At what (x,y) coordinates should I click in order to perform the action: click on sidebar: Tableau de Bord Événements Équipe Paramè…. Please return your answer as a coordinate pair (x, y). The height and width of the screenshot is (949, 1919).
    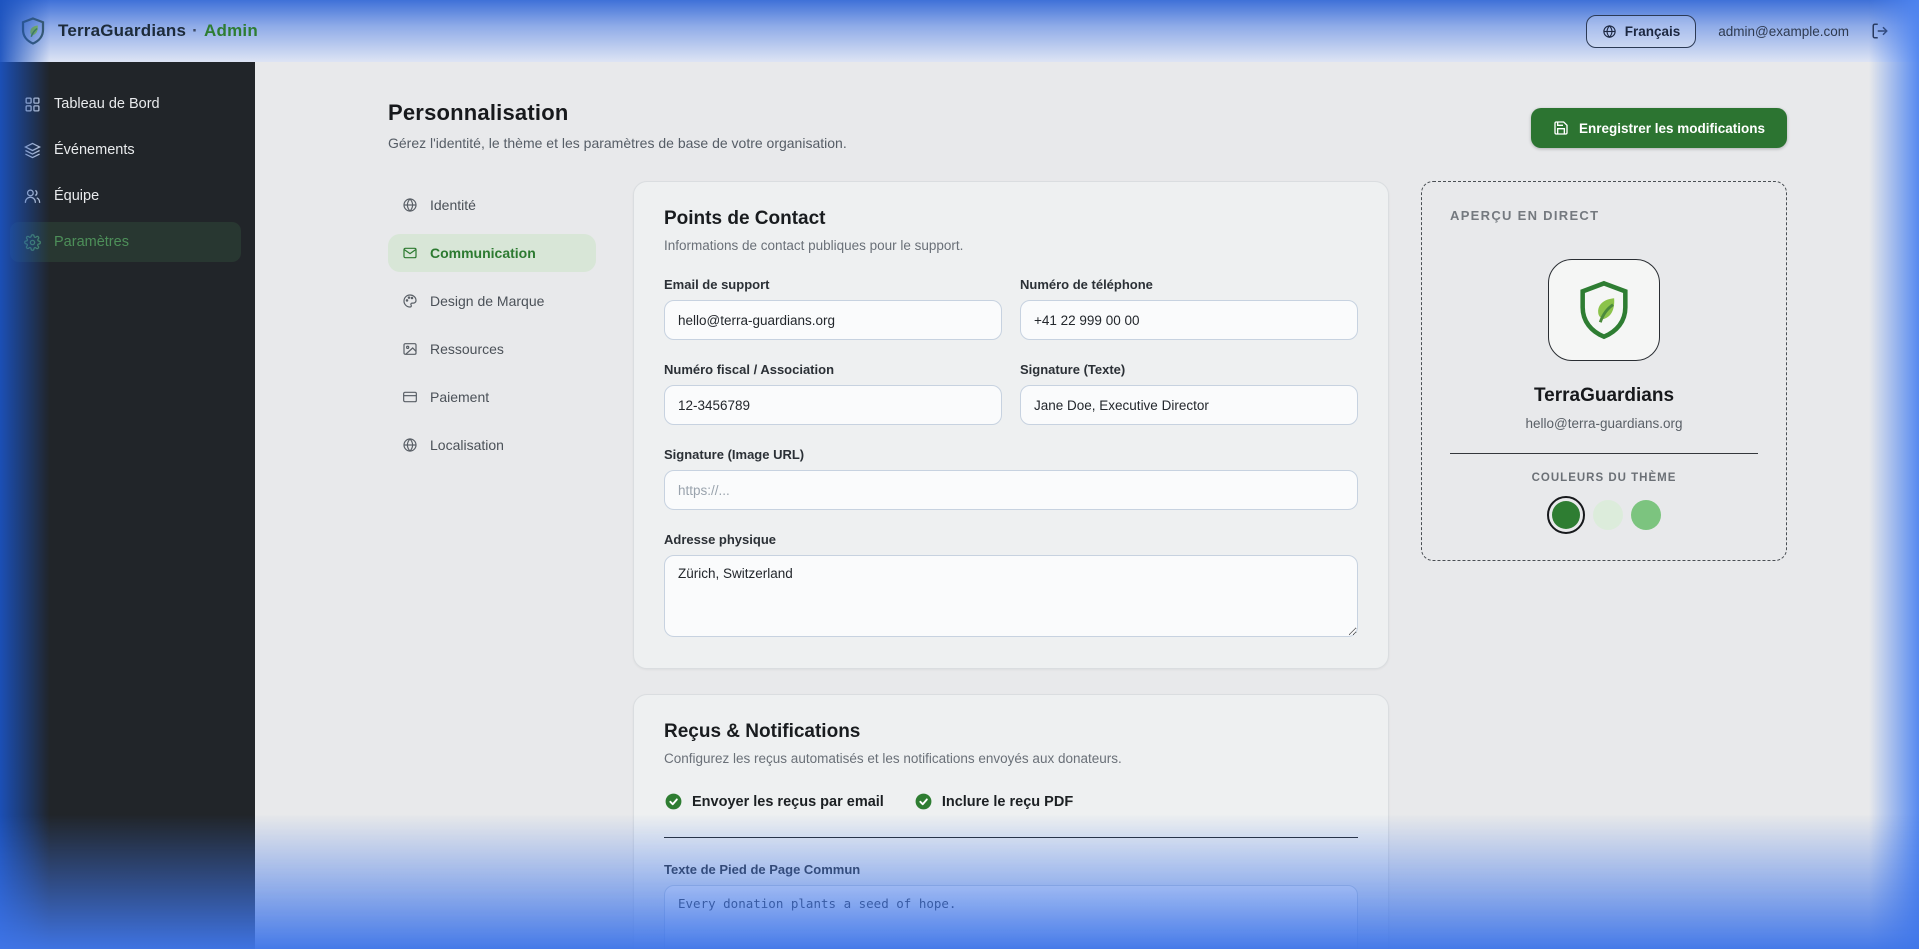
    Looking at the image, I should click on (127, 505).